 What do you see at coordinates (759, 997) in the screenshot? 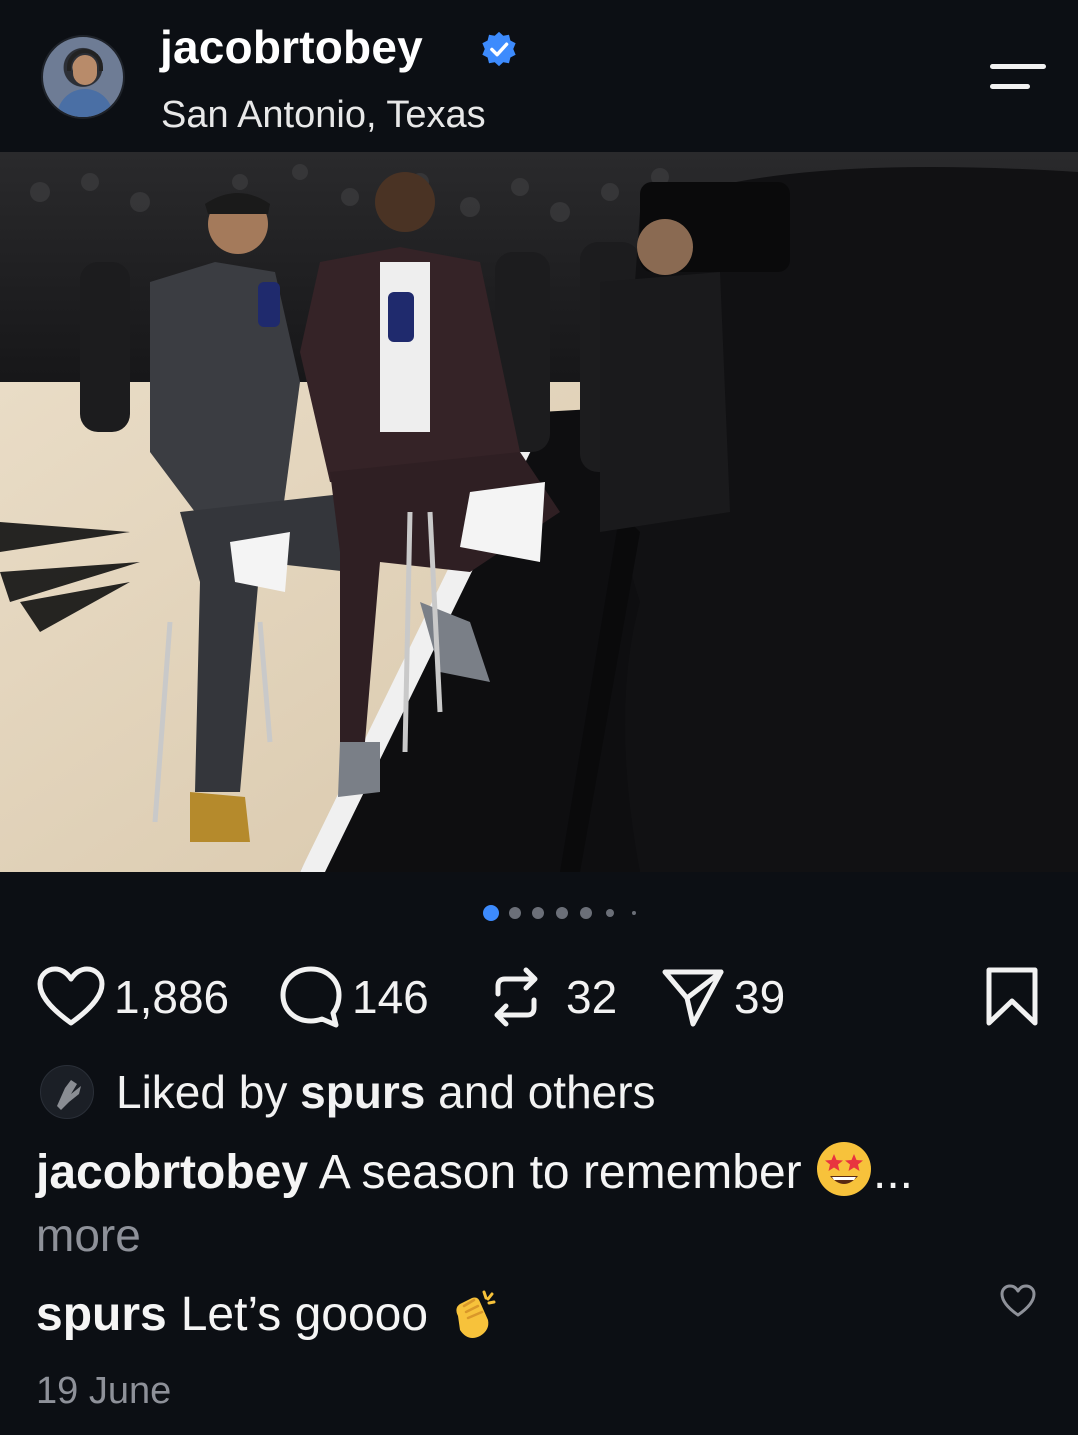
I see `share-count: 39` at bounding box center [759, 997].